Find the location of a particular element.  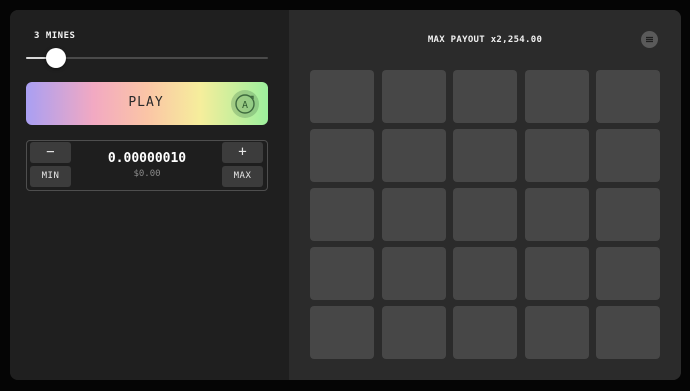

svg-text: A is located at coordinates (245, 105).